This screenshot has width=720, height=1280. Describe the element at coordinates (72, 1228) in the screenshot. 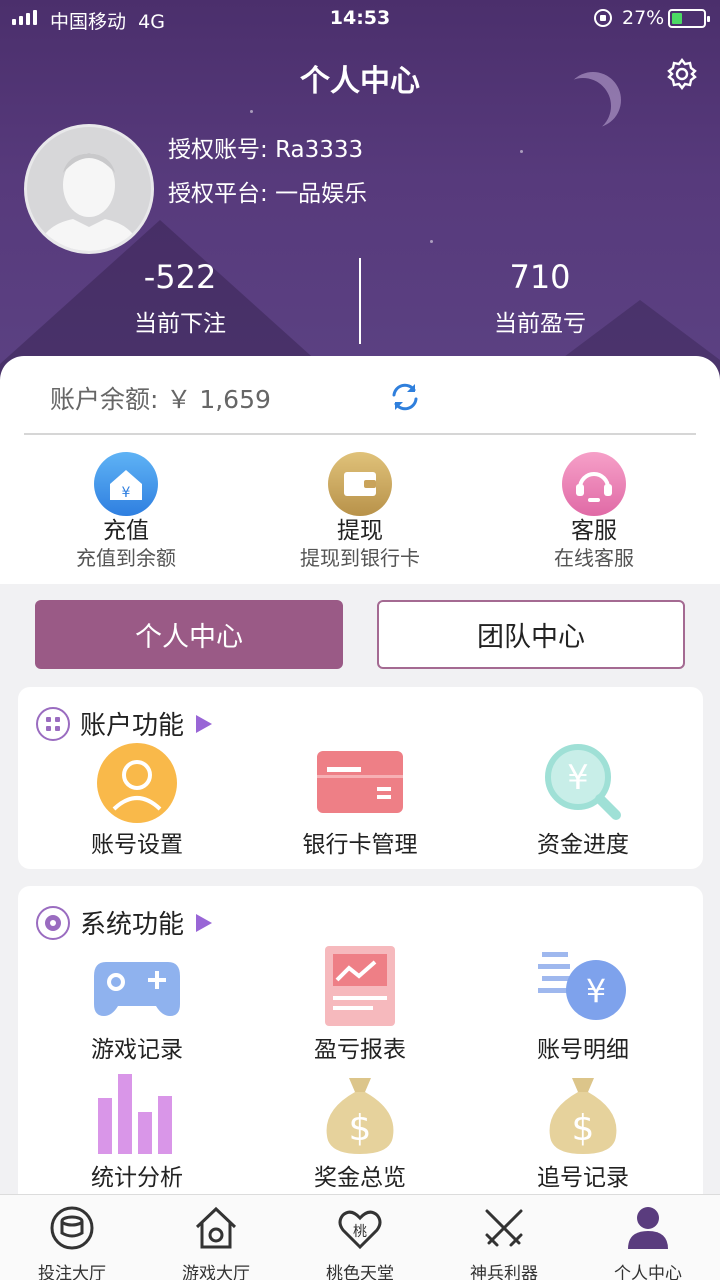

I see `betting-hall-icon` at that location.